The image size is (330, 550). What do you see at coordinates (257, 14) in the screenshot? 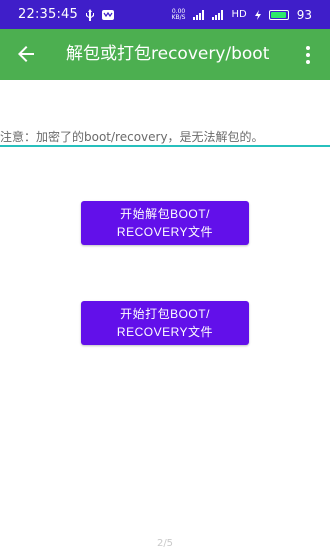
I see `charging-icon` at bounding box center [257, 14].